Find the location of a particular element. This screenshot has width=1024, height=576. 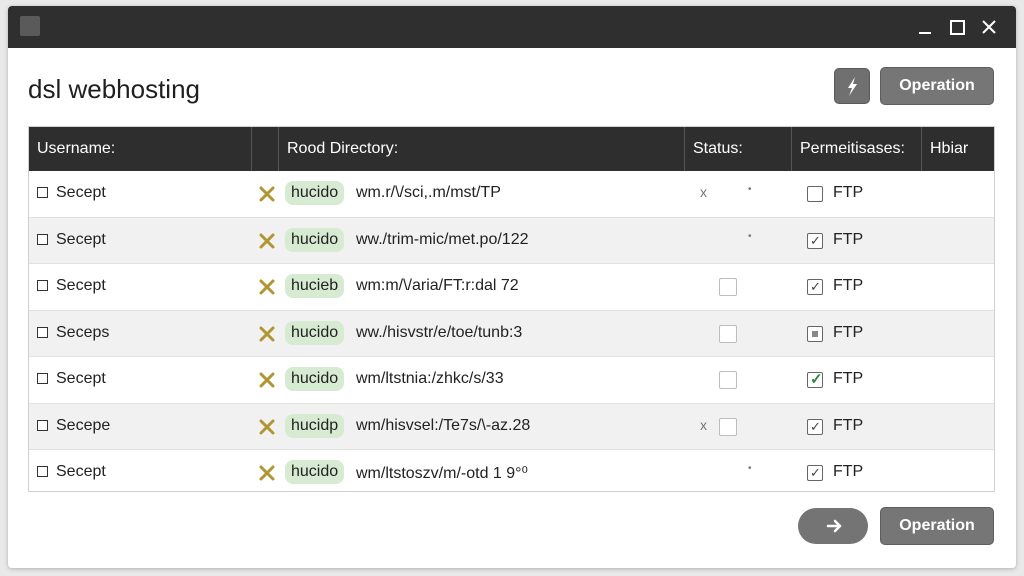

col-permissions: Permeitisases: is located at coordinates (857, 149).